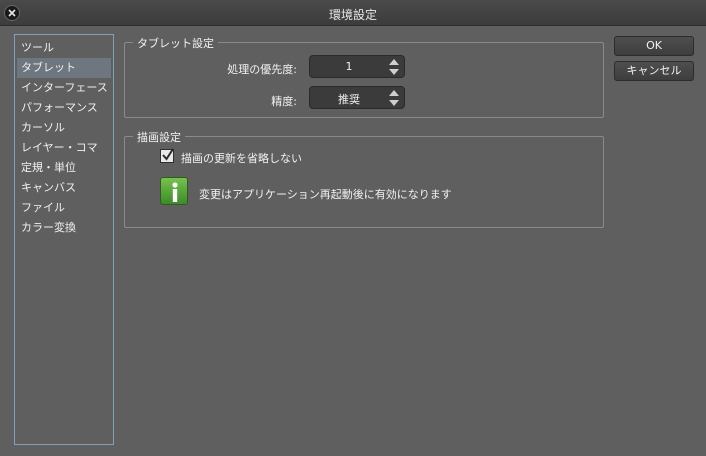 Image resolution: width=706 pixels, height=456 pixels. I want to click on processing-priority-value: 1, so click(349, 66).